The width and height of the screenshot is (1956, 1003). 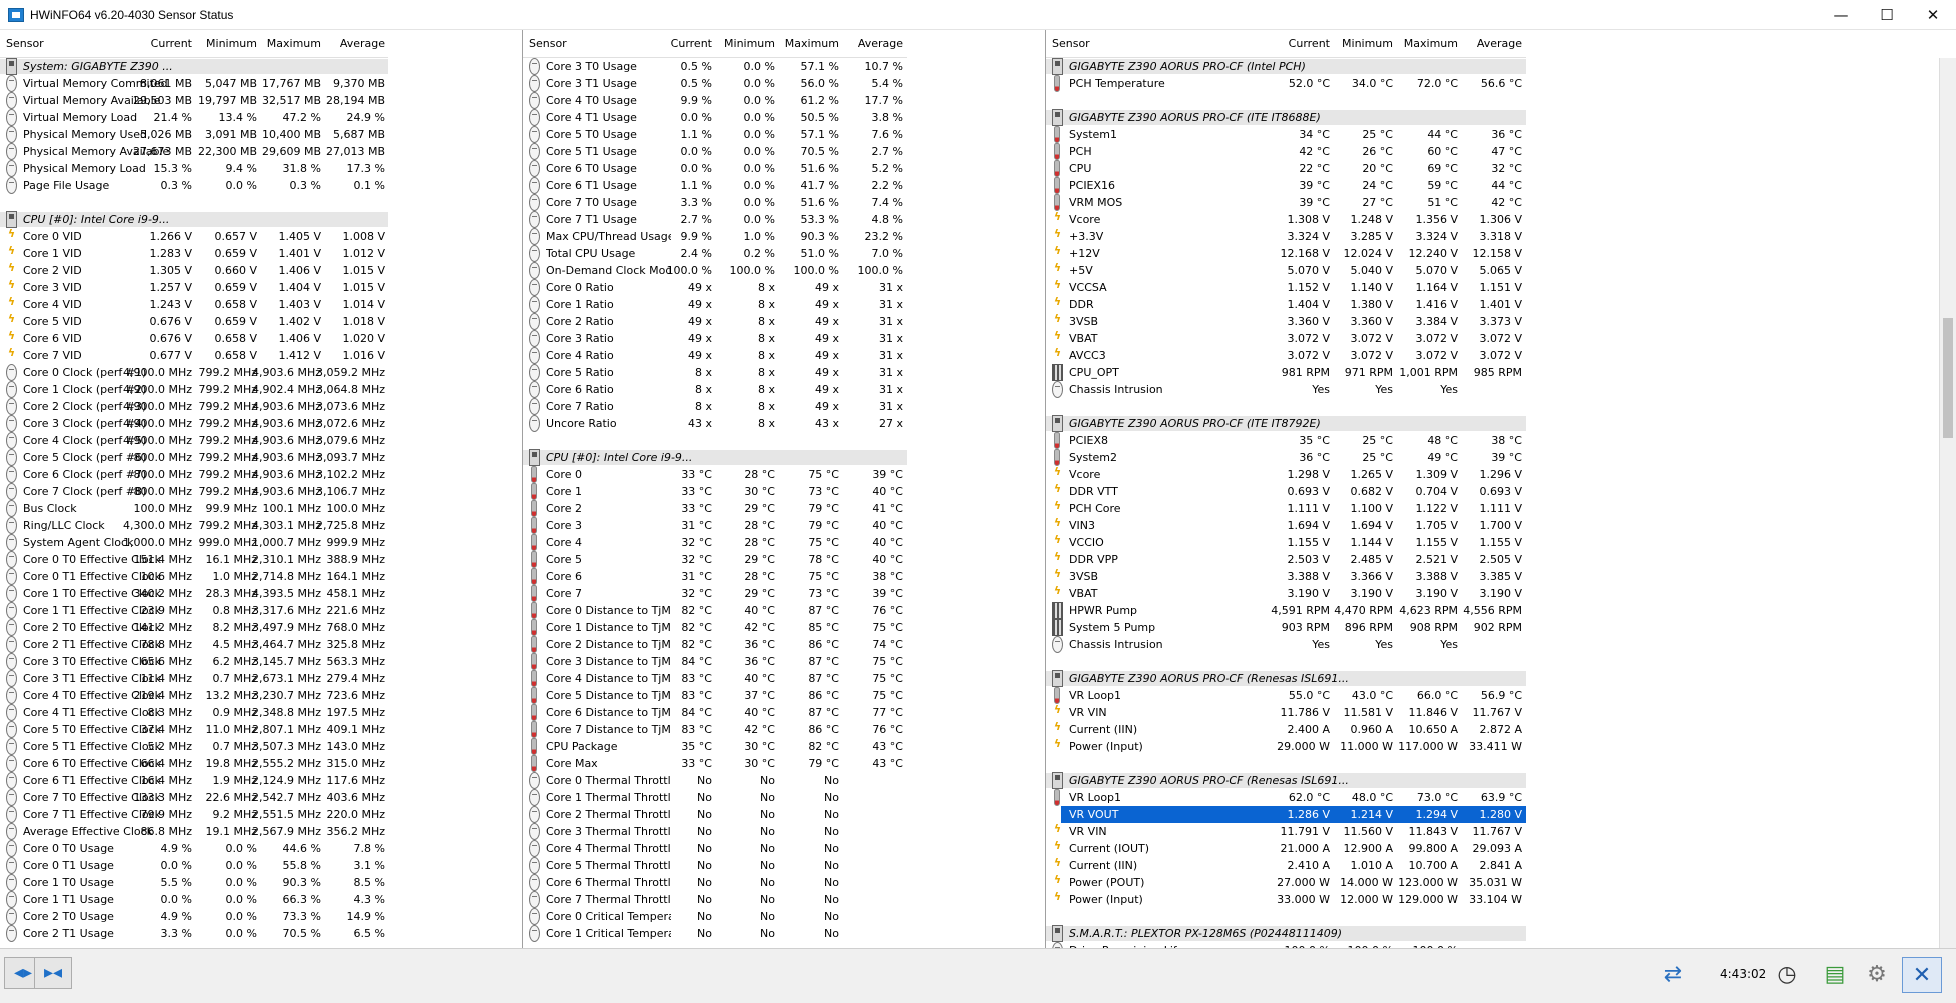 What do you see at coordinates (194, 865) in the screenshot?
I see `sensor-row: Core 0 T1 Usage 0.0 % 0.0 % 55.8 % 3.1 %` at bounding box center [194, 865].